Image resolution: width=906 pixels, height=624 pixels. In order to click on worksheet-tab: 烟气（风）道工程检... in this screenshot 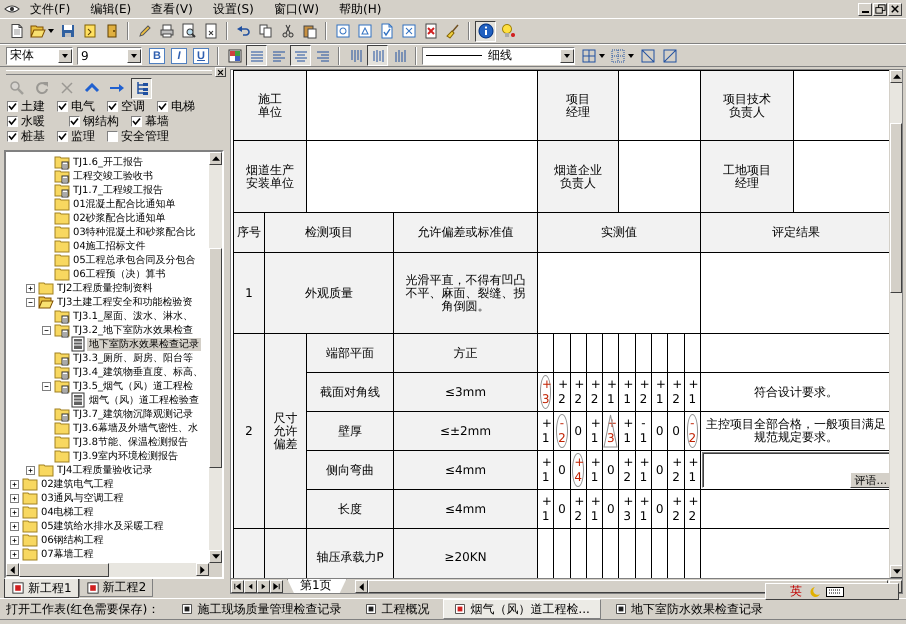, I will do `click(522, 609)`.